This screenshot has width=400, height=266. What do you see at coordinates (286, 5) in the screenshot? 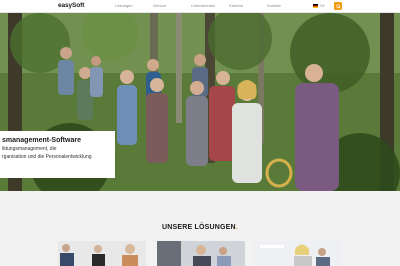
I see `menu-item-kontakt: Kontakt` at bounding box center [286, 5].